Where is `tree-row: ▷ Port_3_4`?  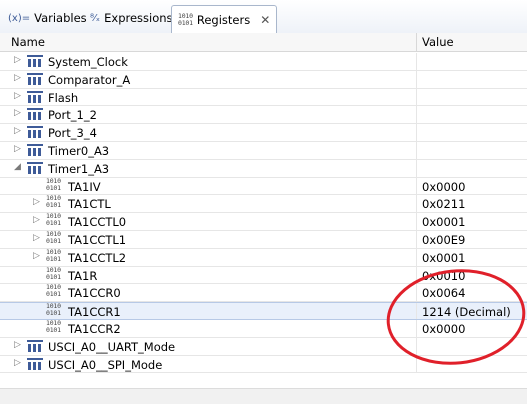
tree-row: ▷ Port_3_4 is located at coordinates (263, 133).